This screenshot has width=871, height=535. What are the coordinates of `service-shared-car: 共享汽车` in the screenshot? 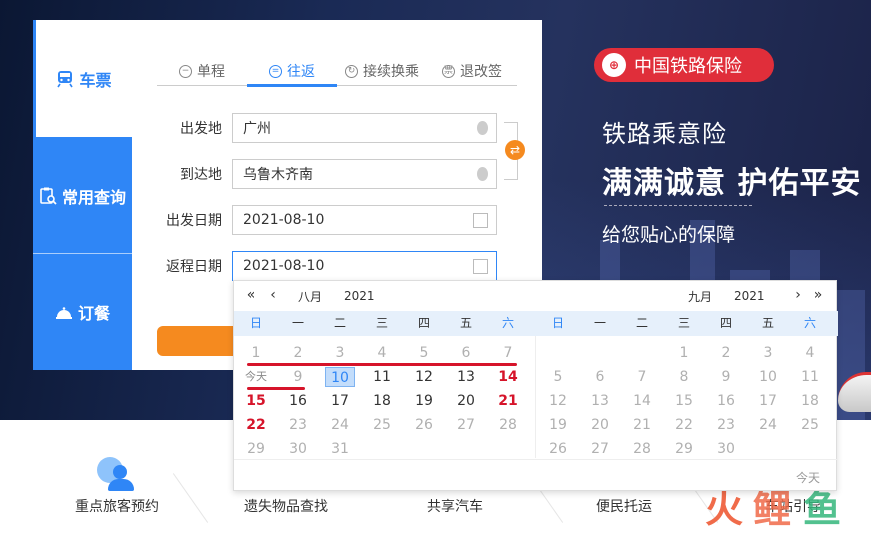 It's located at (455, 506).